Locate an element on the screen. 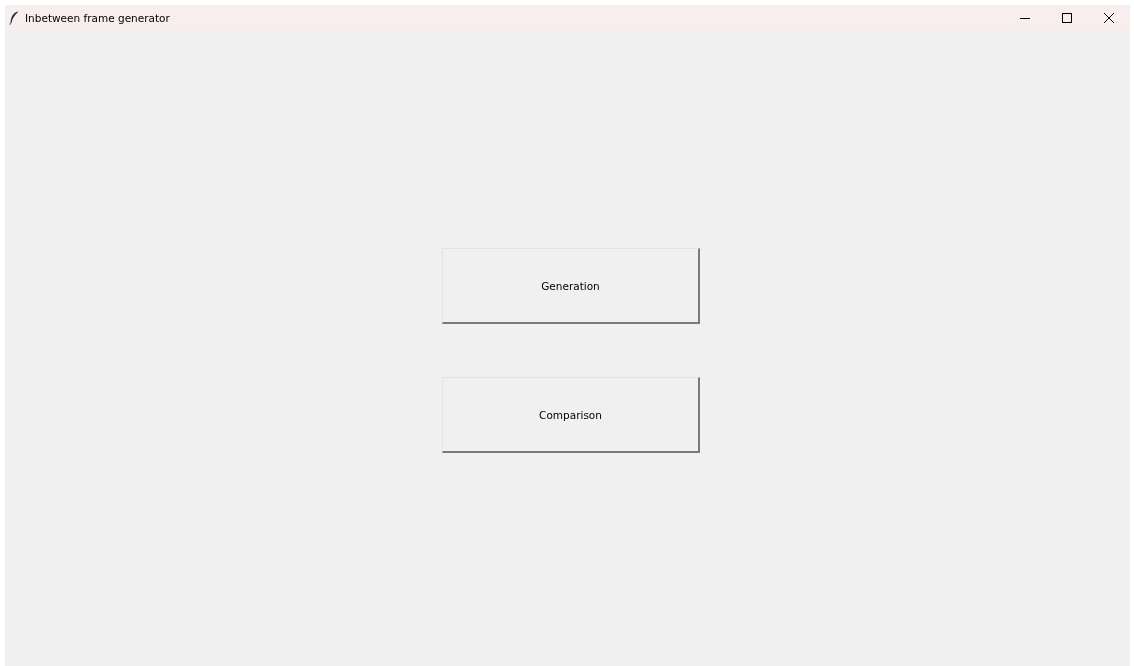 The height and width of the screenshot is (666, 1134). feather-icon is located at coordinates (14, 17).